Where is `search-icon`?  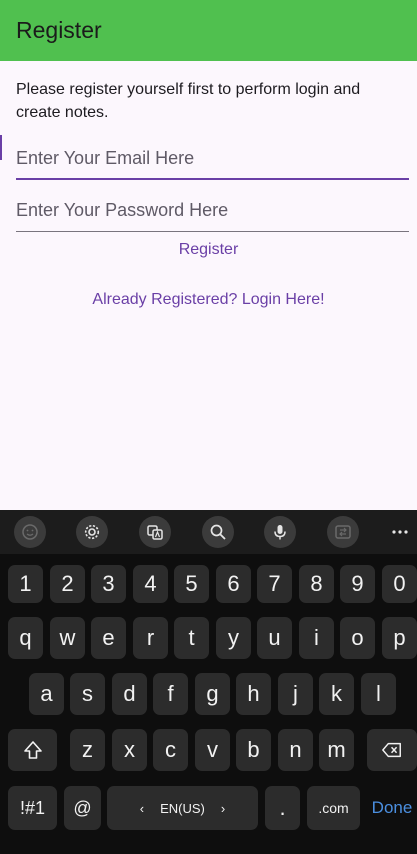
search-icon is located at coordinates (218, 532).